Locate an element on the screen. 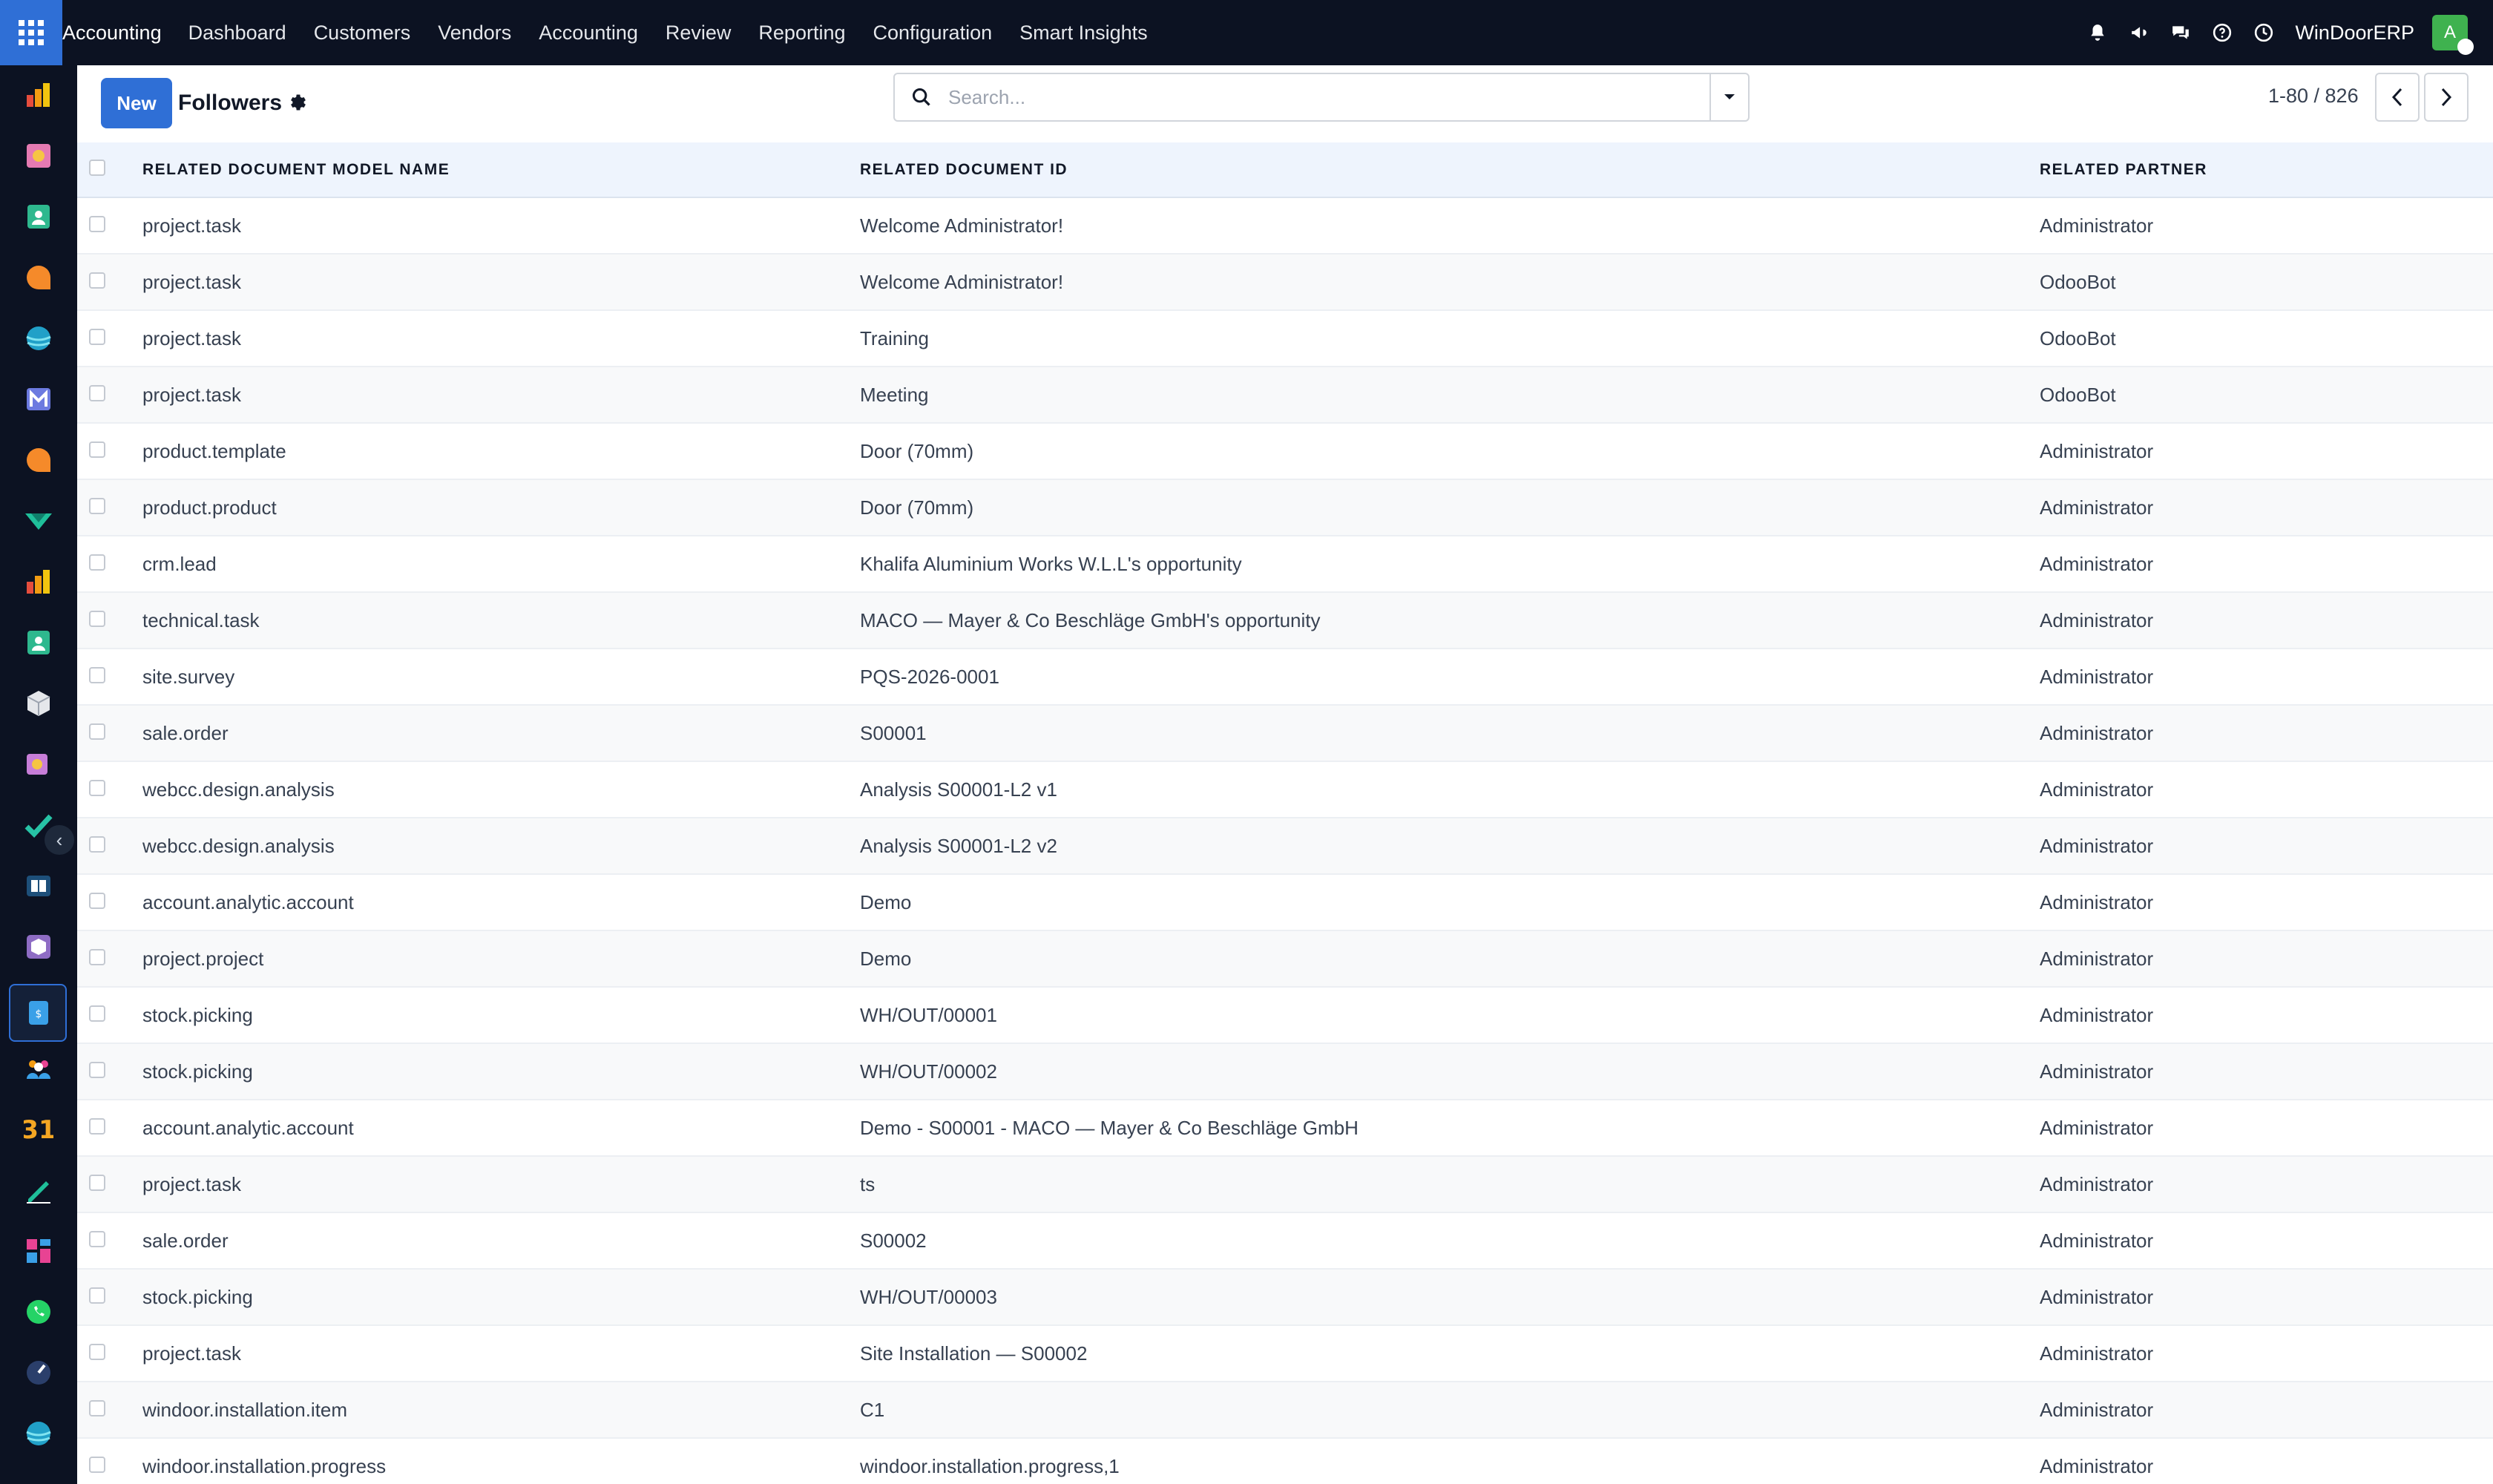  table-row: sale.order S00001 Administrator is located at coordinates (1285, 733).